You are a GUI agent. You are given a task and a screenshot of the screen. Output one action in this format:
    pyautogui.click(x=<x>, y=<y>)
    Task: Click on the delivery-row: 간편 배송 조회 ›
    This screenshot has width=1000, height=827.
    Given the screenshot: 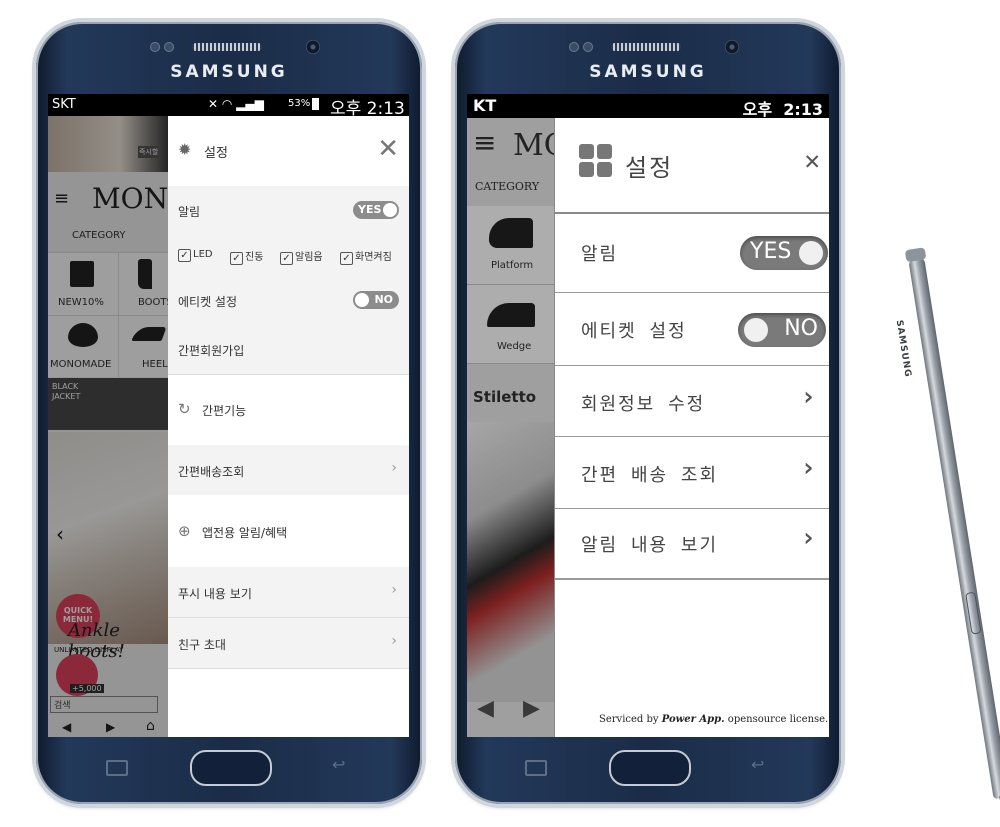 What is the action you would take?
    pyautogui.click(x=692, y=473)
    